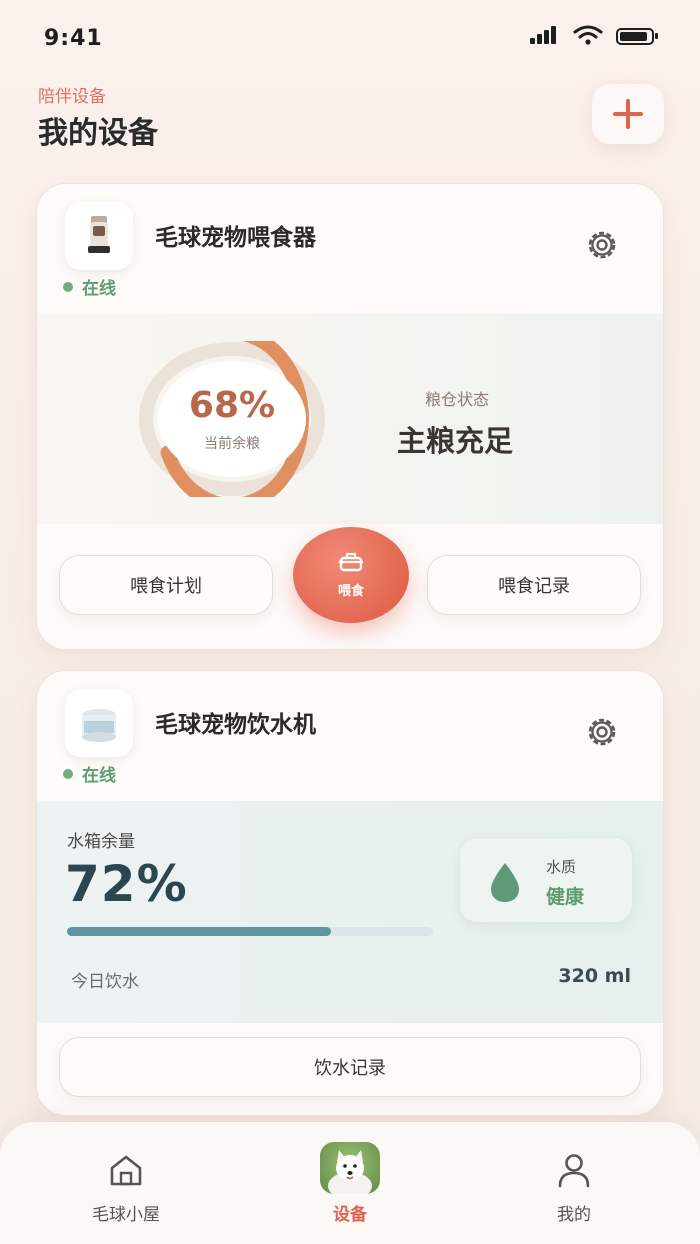 The width and height of the screenshot is (700, 1244). What do you see at coordinates (126, 884) in the screenshot?
I see `tank-percent: 72%` at bounding box center [126, 884].